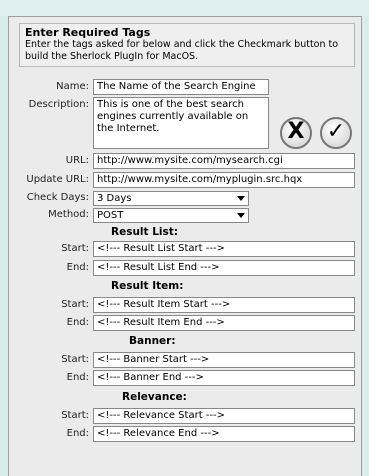 This screenshot has width=369, height=476. Describe the element at coordinates (171, 198) in the screenshot. I see `check-days-select: 3 Days` at that location.